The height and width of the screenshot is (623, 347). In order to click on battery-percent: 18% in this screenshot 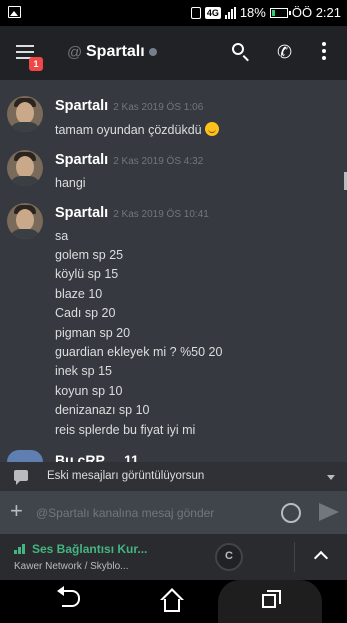, I will do `click(252, 12)`.